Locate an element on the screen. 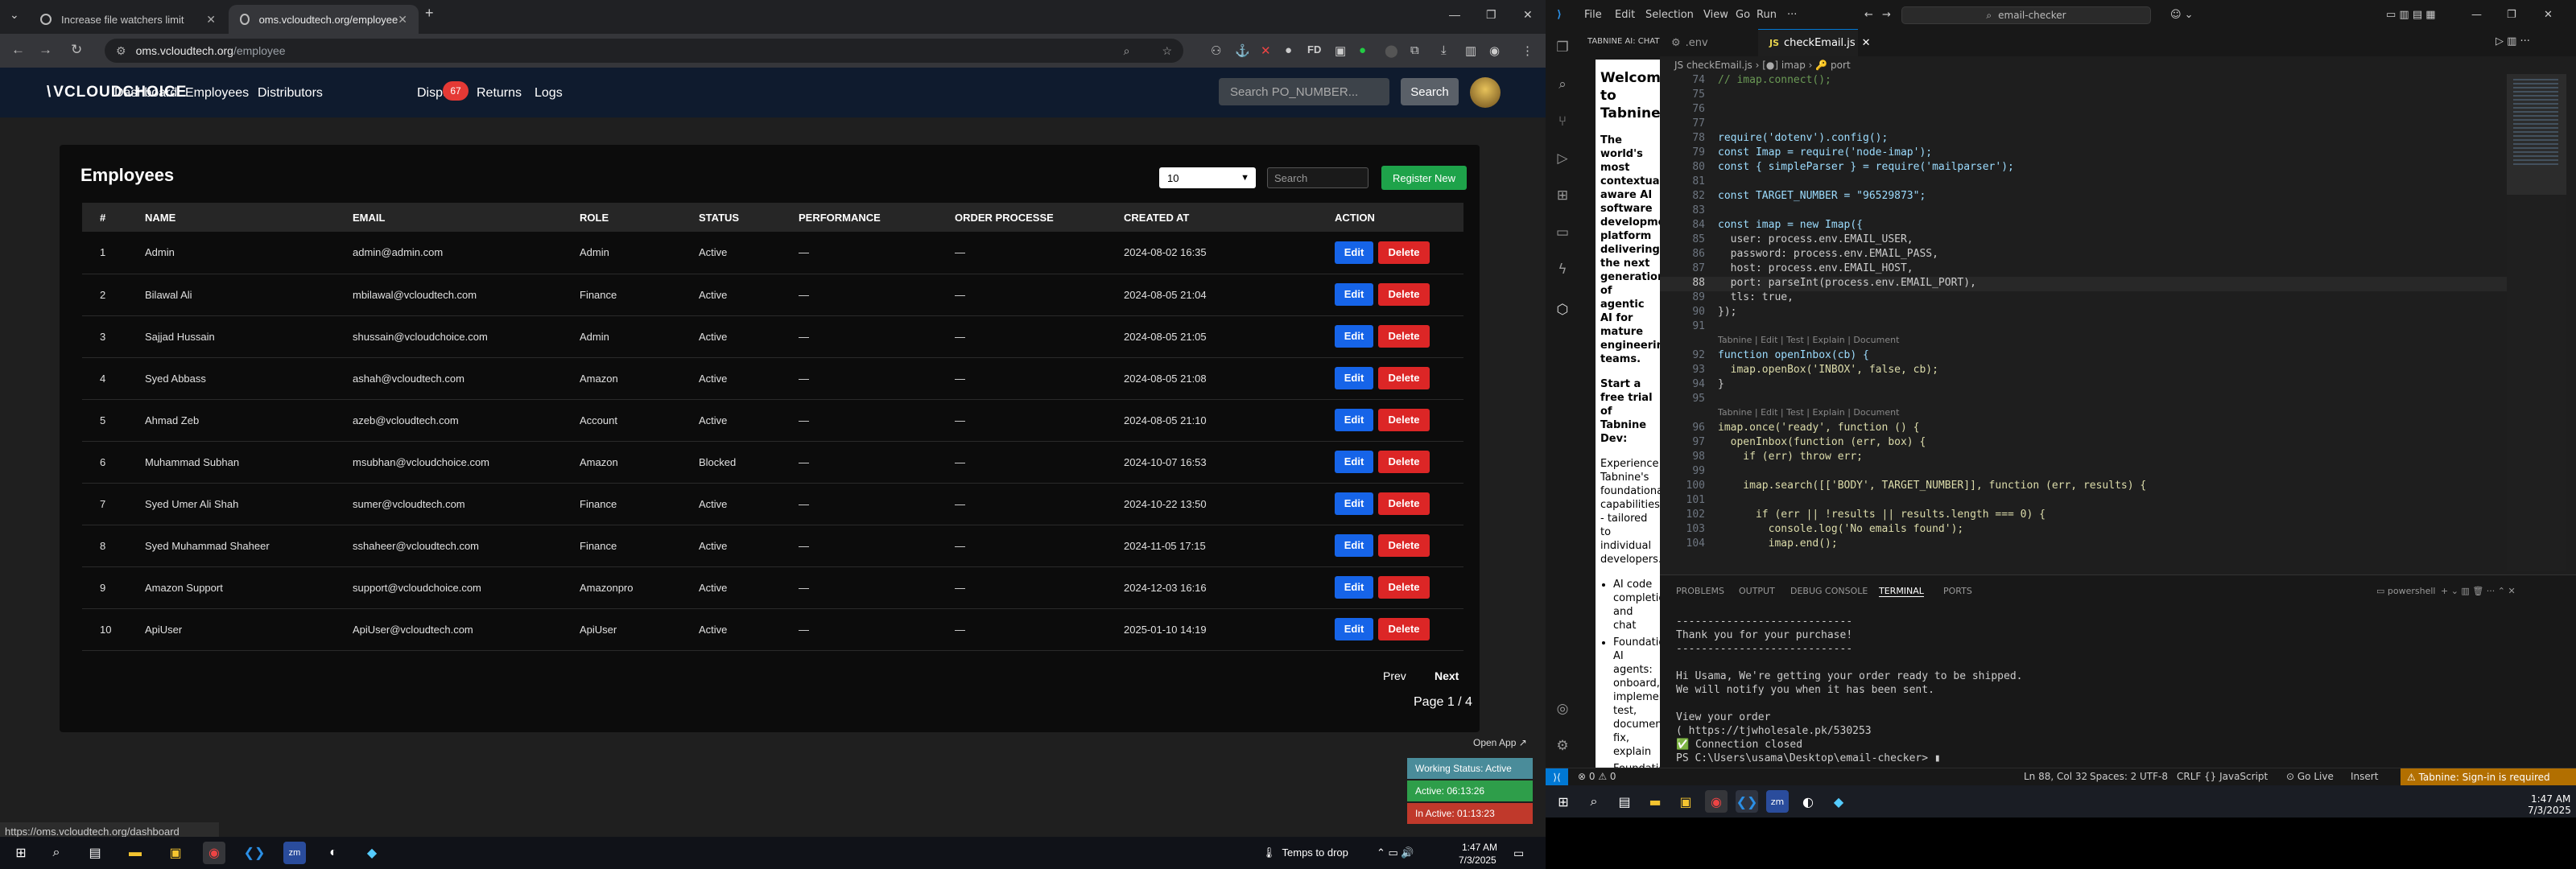 The width and height of the screenshot is (2576, 869). extension-1-icon: ⚇ is located at coordinates (1216, 50).